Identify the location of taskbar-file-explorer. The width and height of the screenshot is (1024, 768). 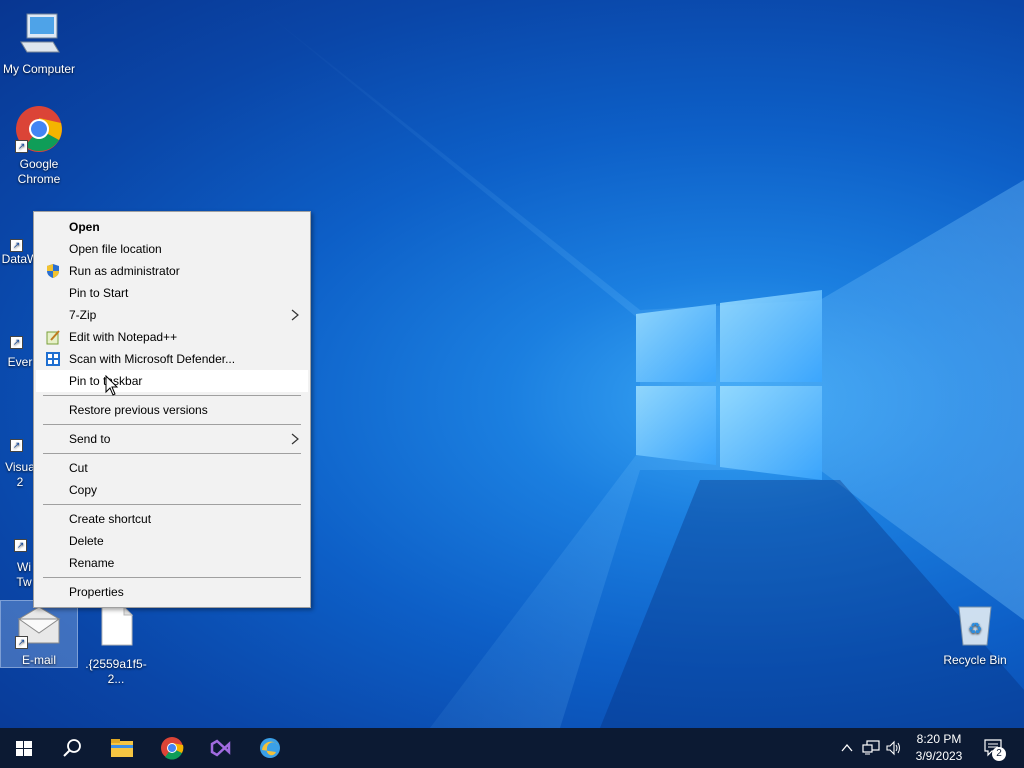
(122, 748).